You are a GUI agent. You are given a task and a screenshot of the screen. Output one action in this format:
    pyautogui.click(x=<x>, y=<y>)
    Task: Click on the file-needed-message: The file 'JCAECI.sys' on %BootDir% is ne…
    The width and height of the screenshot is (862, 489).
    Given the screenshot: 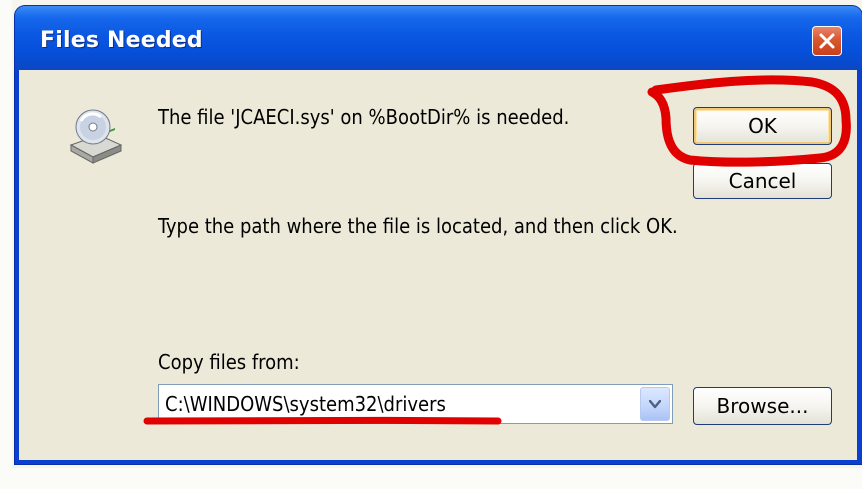 What is the action you would take?
    pyautogui.click(x=364, y=117)
    